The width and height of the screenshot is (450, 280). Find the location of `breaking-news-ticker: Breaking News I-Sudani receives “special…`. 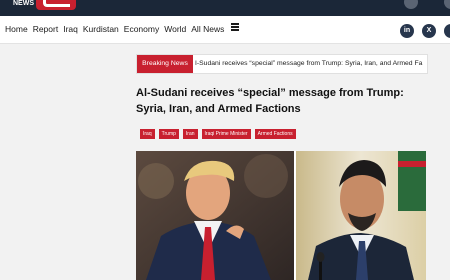

breaking-news-ticker: Breaking News I-Sudani receives “special… is located at coordinates (282, 64).